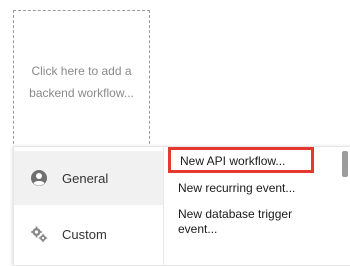 The width and height of the screenshot is (350, 266). Describe the element at coordinates (345, 164) in the screenshot. I see `scrollbar-thumb` at that location.